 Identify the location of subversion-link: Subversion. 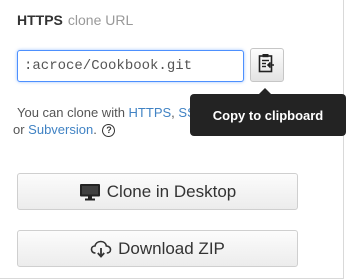
(60, 129).